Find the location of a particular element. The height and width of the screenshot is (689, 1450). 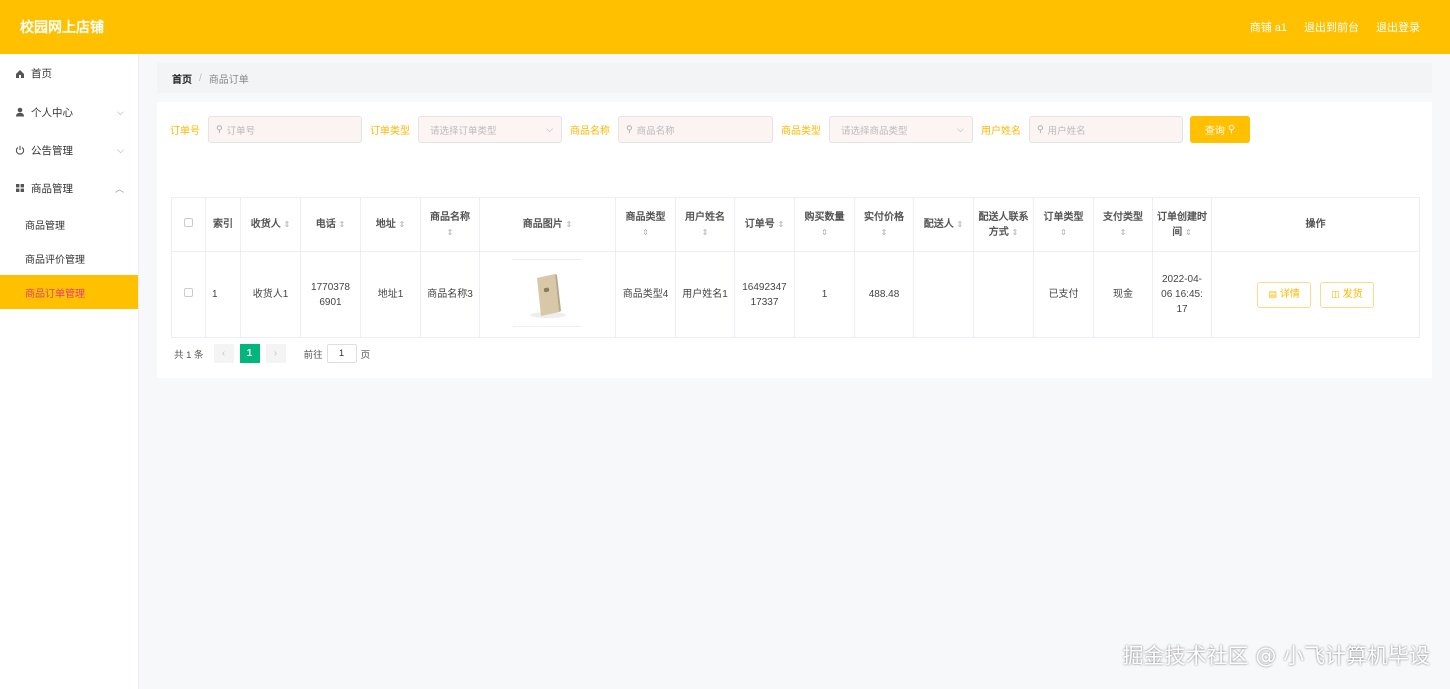

sidebar-item-notices: 公告管理 ⌵ is located at coordinates (69, 150).